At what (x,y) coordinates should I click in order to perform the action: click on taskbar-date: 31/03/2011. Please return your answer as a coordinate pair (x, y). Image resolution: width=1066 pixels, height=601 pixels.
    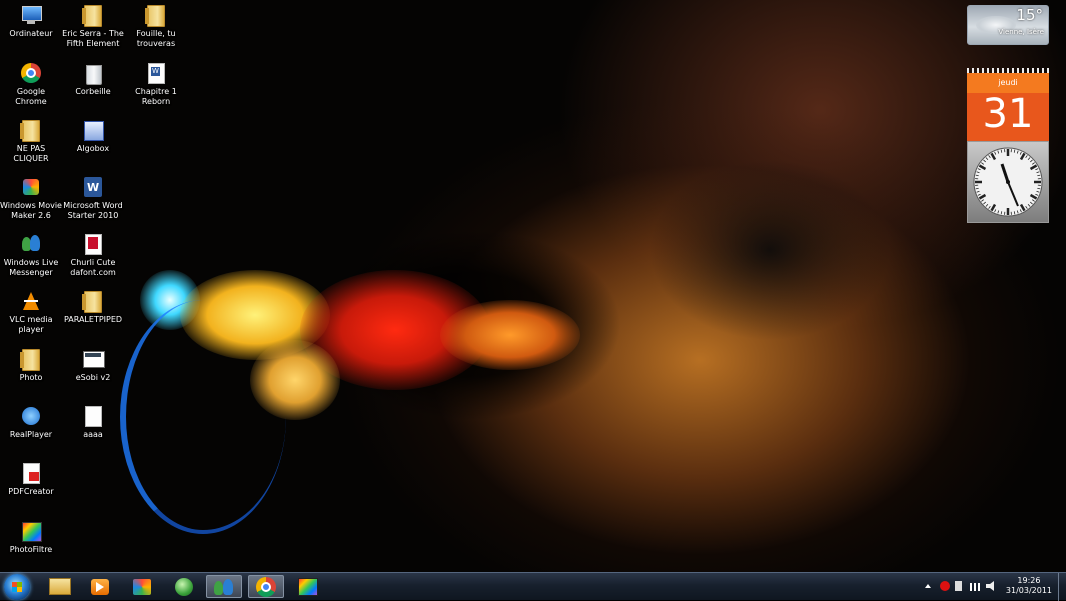
    Looking at the image, I should click on (1029, 591).